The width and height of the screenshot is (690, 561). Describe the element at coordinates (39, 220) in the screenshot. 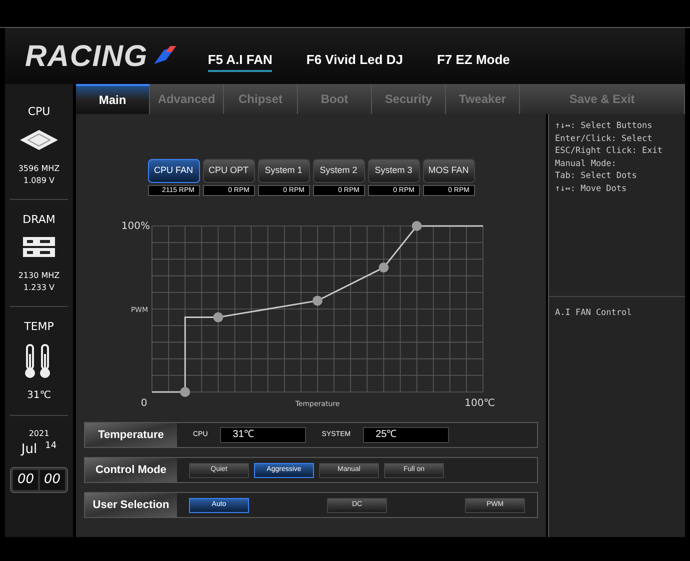

I see `dram-title: DRAM` at that location.